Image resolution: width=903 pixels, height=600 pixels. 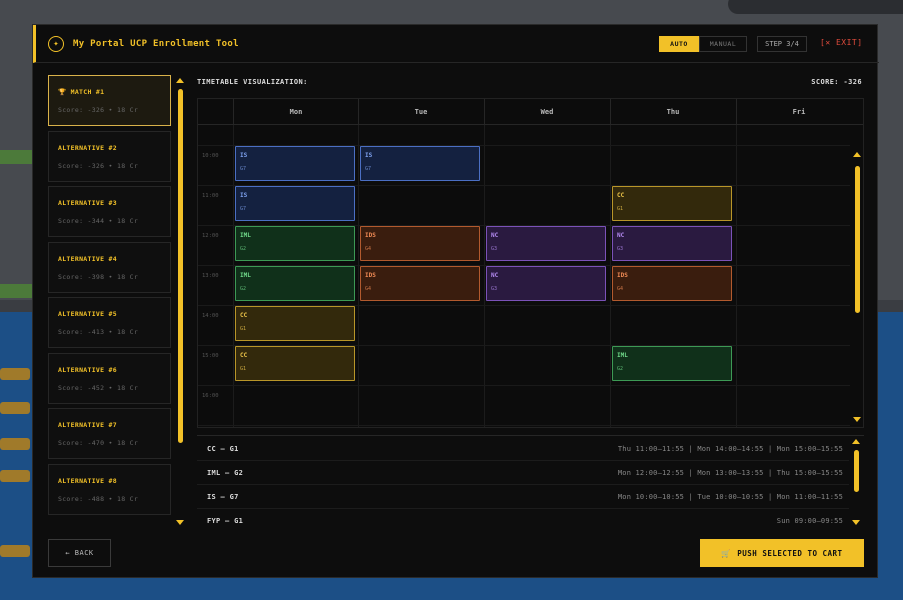 What do you see at coordinates (109, 267) in the screenshot?
I see `alternative-card: ALTERNATIVE #4 Score: -398 • 18 Cr` at bounding box center [109, 267].